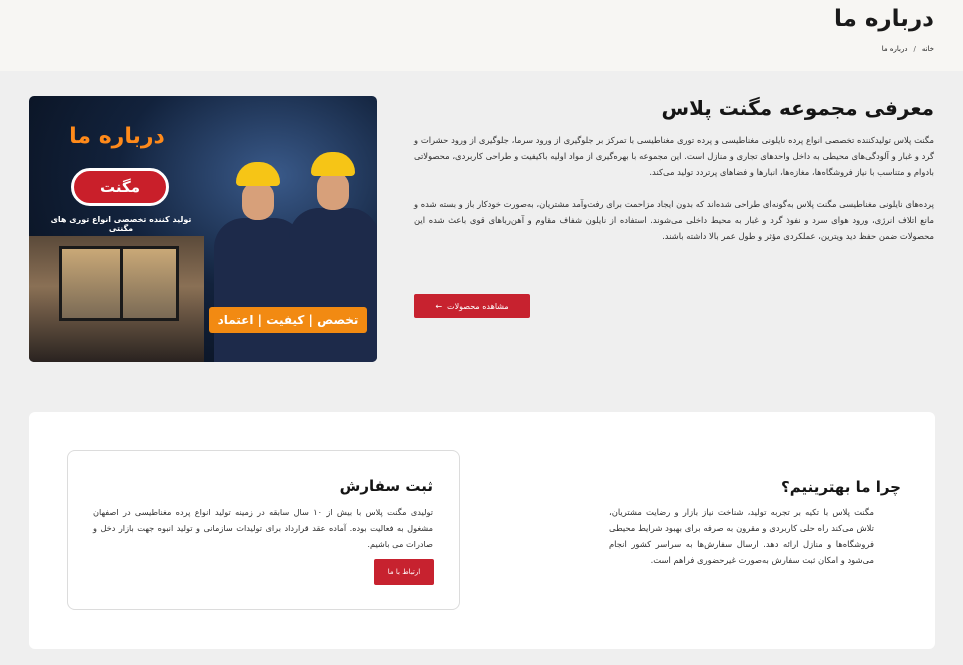 This screenshot has height=665, width=963. What do you see at coordinates (404, 572) in the screenshot?
I see `contact-us-button: ارتباط با ما` at bounding box center [404, 572].